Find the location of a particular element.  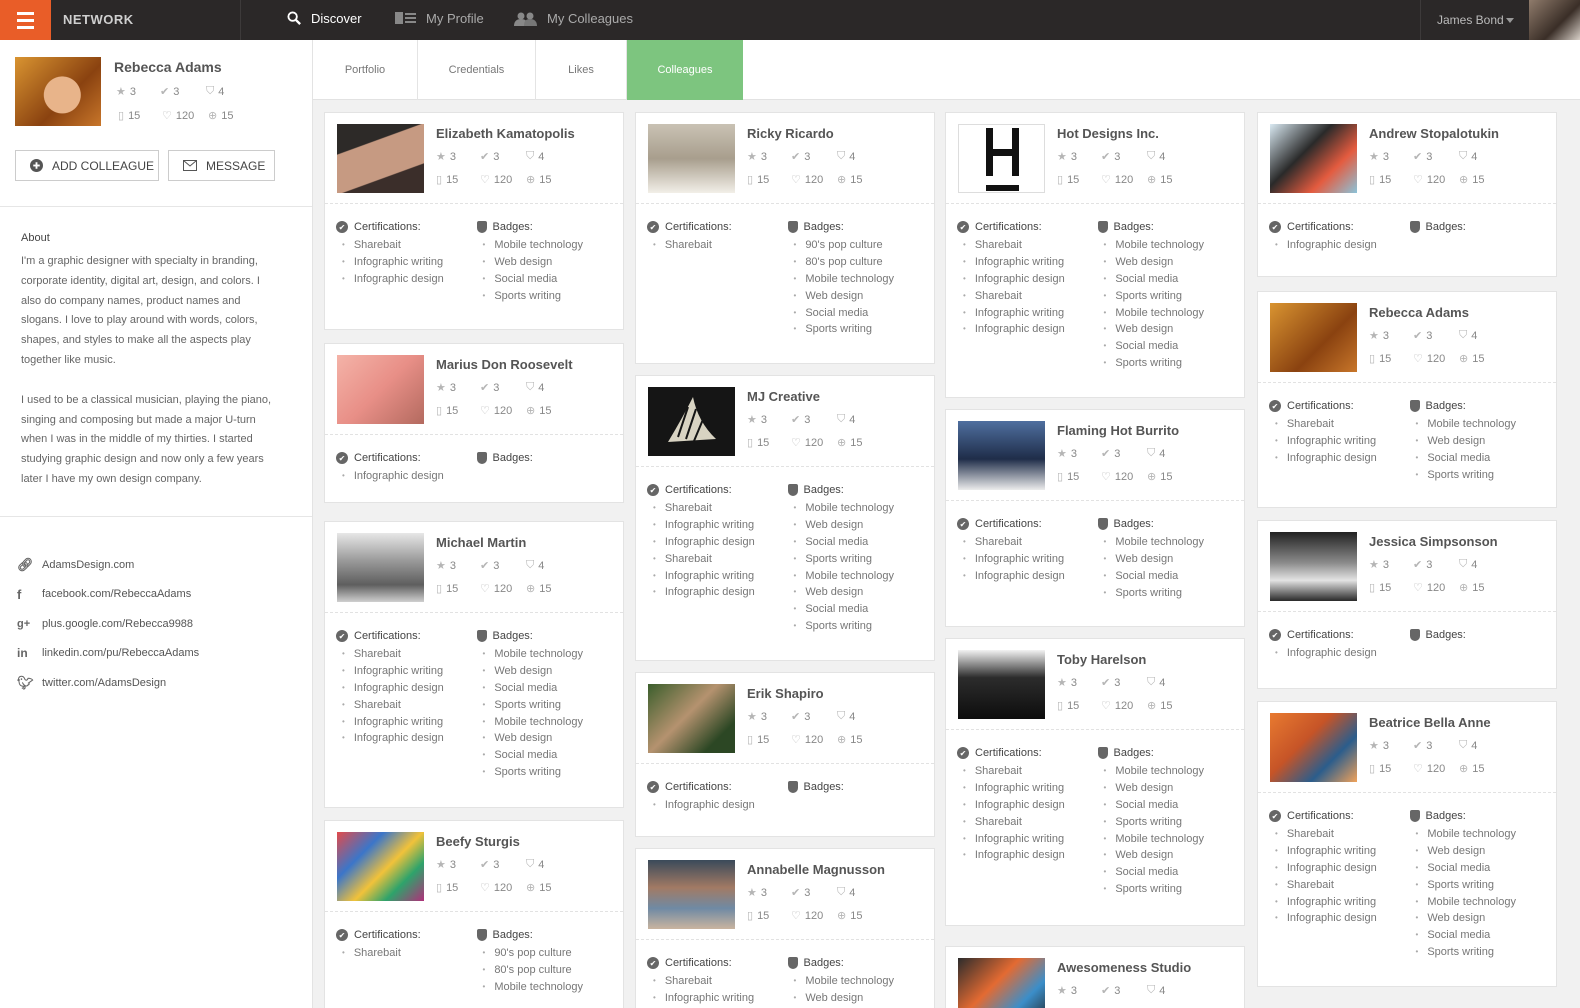

link-facebook: f facebook.com/RebeccaAdams is located at coordinates (108, 595).